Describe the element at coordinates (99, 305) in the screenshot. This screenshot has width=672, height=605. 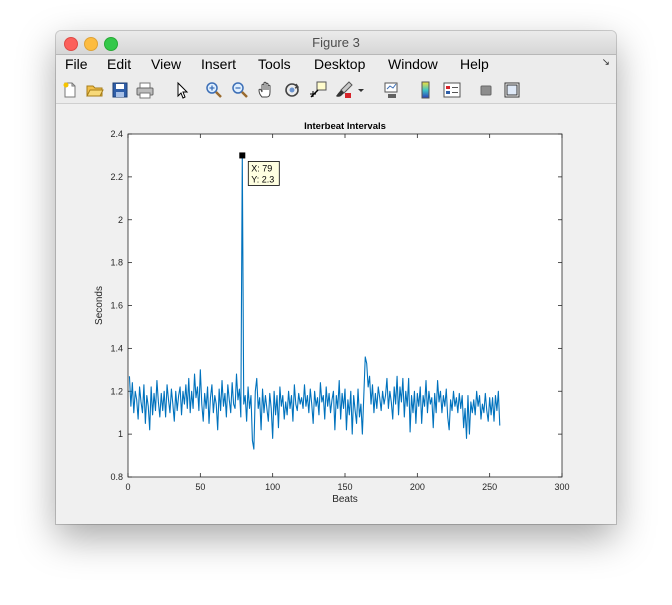
I see `y-axis-label: Seconds` at that location.